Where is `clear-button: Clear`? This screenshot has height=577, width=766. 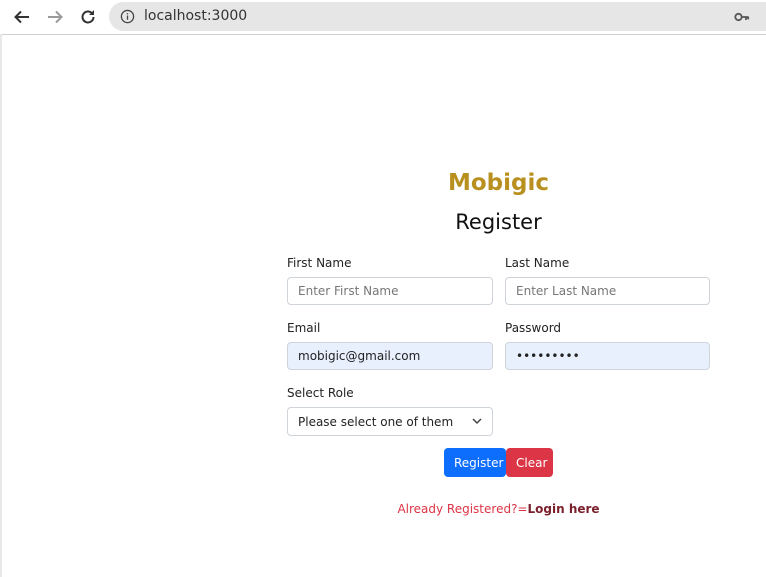
clear-button: Clear is located at coordinates (529, 462).